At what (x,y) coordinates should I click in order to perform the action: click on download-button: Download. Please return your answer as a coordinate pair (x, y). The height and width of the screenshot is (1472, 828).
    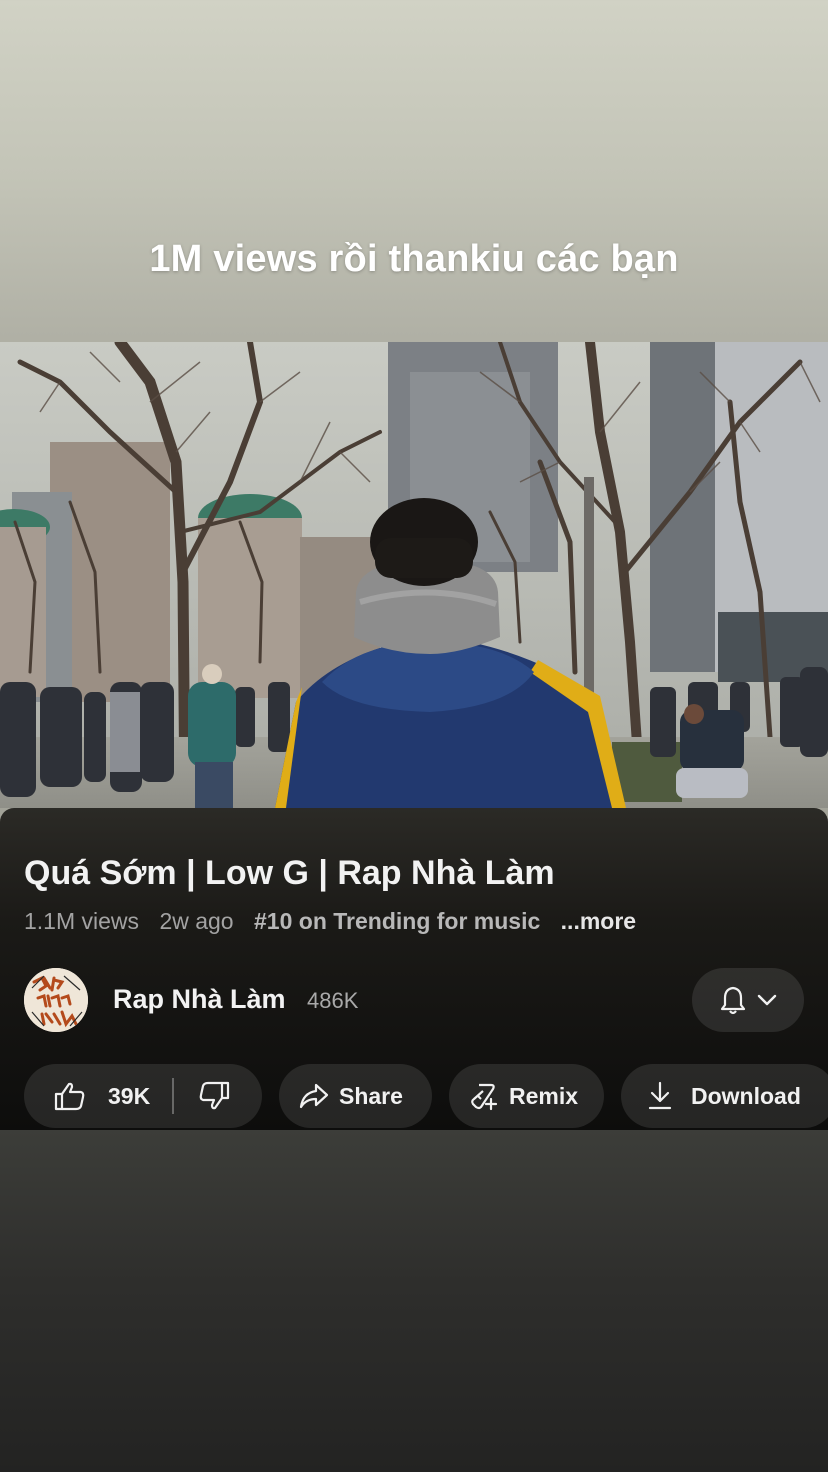
    Looking at the image, I should click on (724, 1096).